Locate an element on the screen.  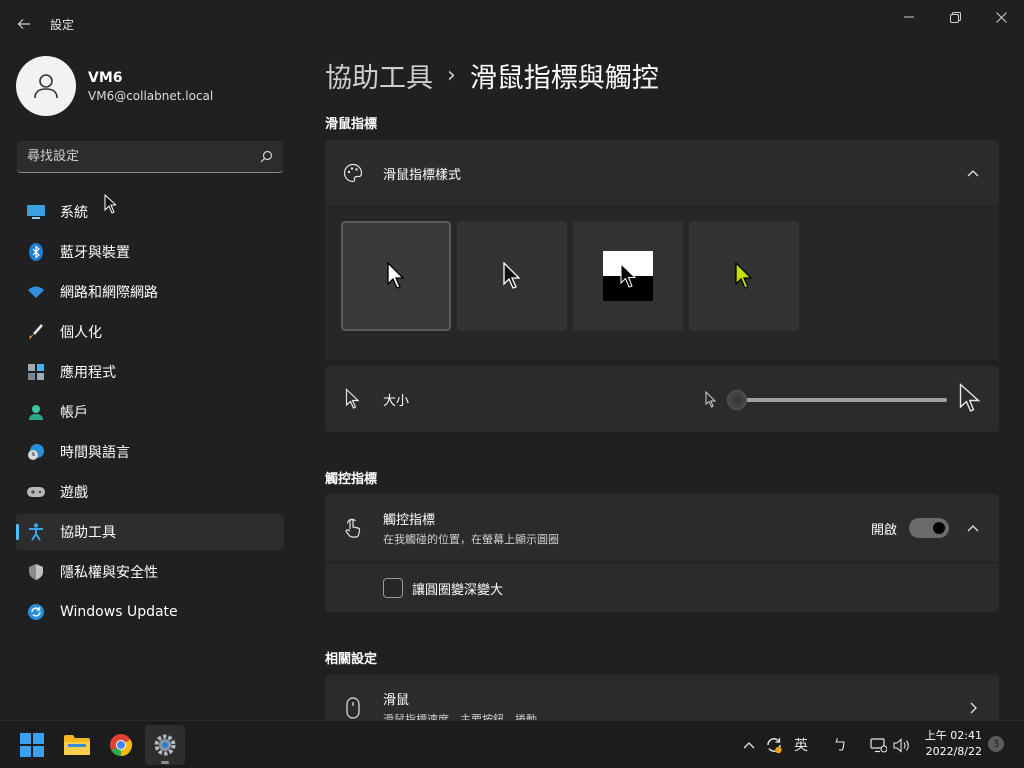
settings-icon is located at coordinates (165, 745).